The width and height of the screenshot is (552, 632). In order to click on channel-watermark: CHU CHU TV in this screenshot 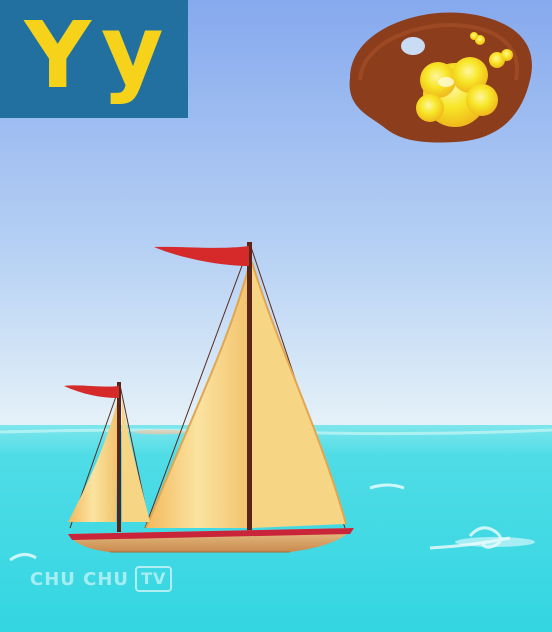, I will do `click(101, 579)`.